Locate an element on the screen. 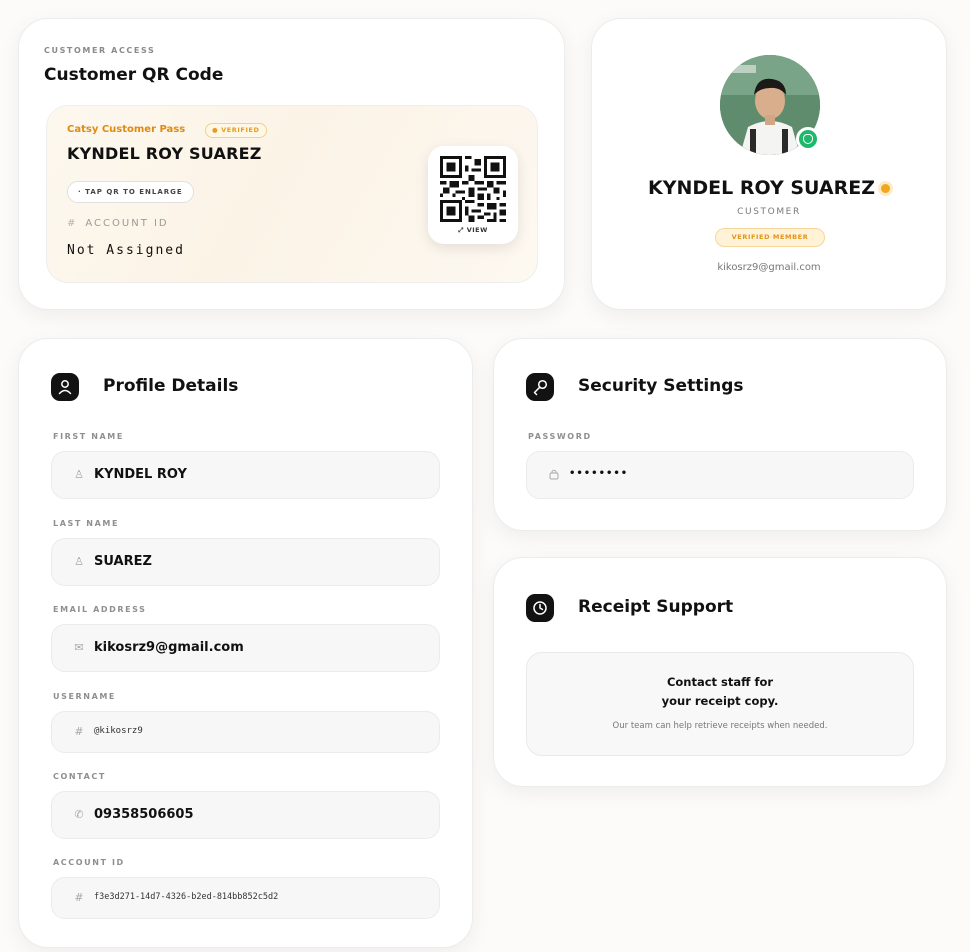  lock-icon is located at coordinates (554, 475).